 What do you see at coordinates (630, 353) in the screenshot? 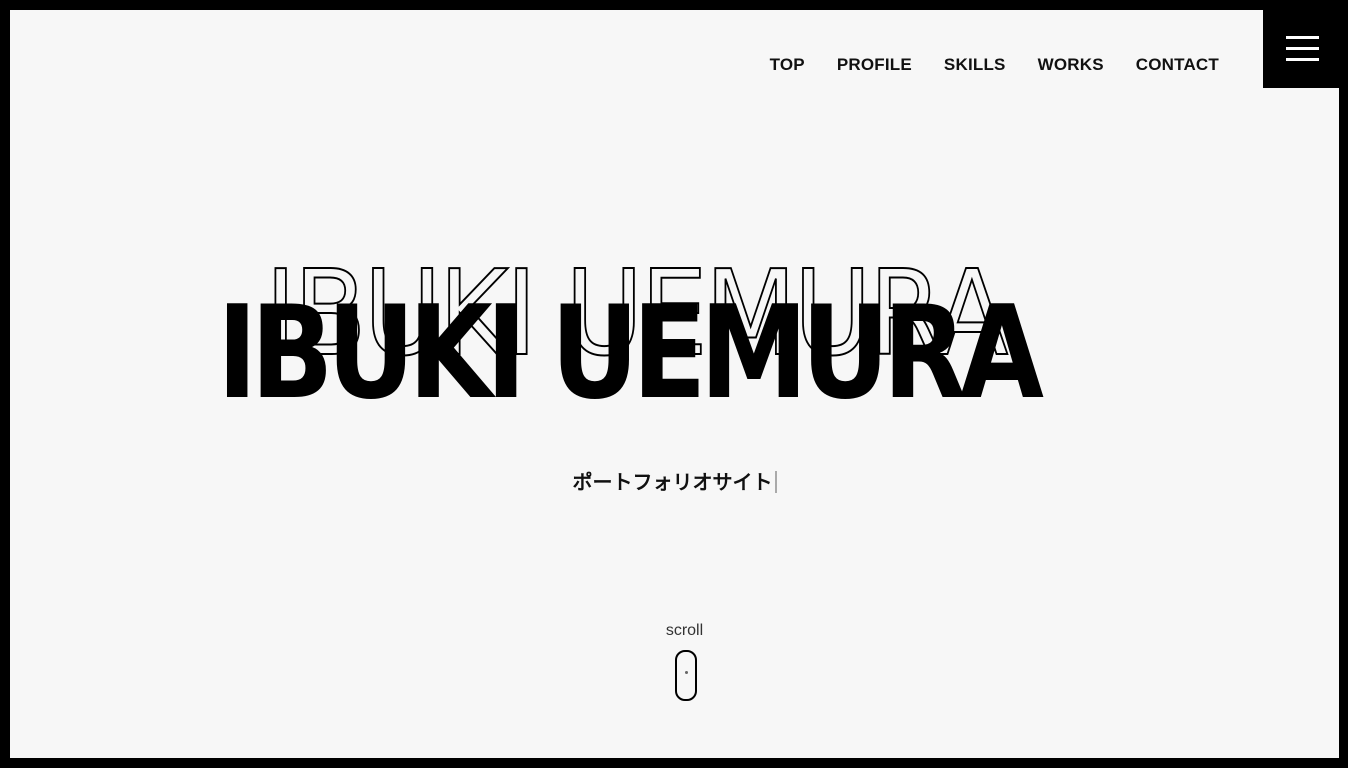
I see `hero-title: IBUKI UEMURA` at bounding box center [630, 353].